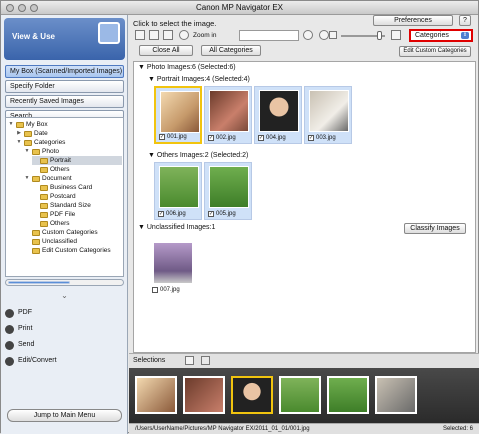 The height and width of the screenshot is (434, 479). I want to click on search-icon, so click(308, 35).